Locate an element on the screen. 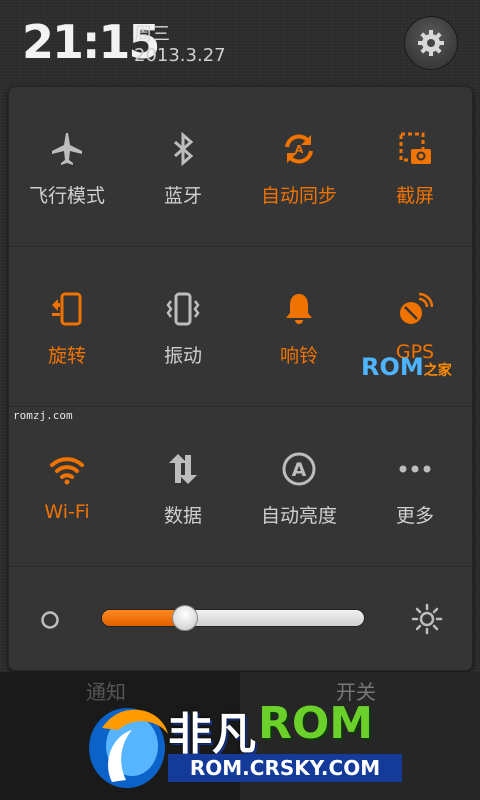  toggle-airplane: 飞行模式 is located at coordinates (67, 167).